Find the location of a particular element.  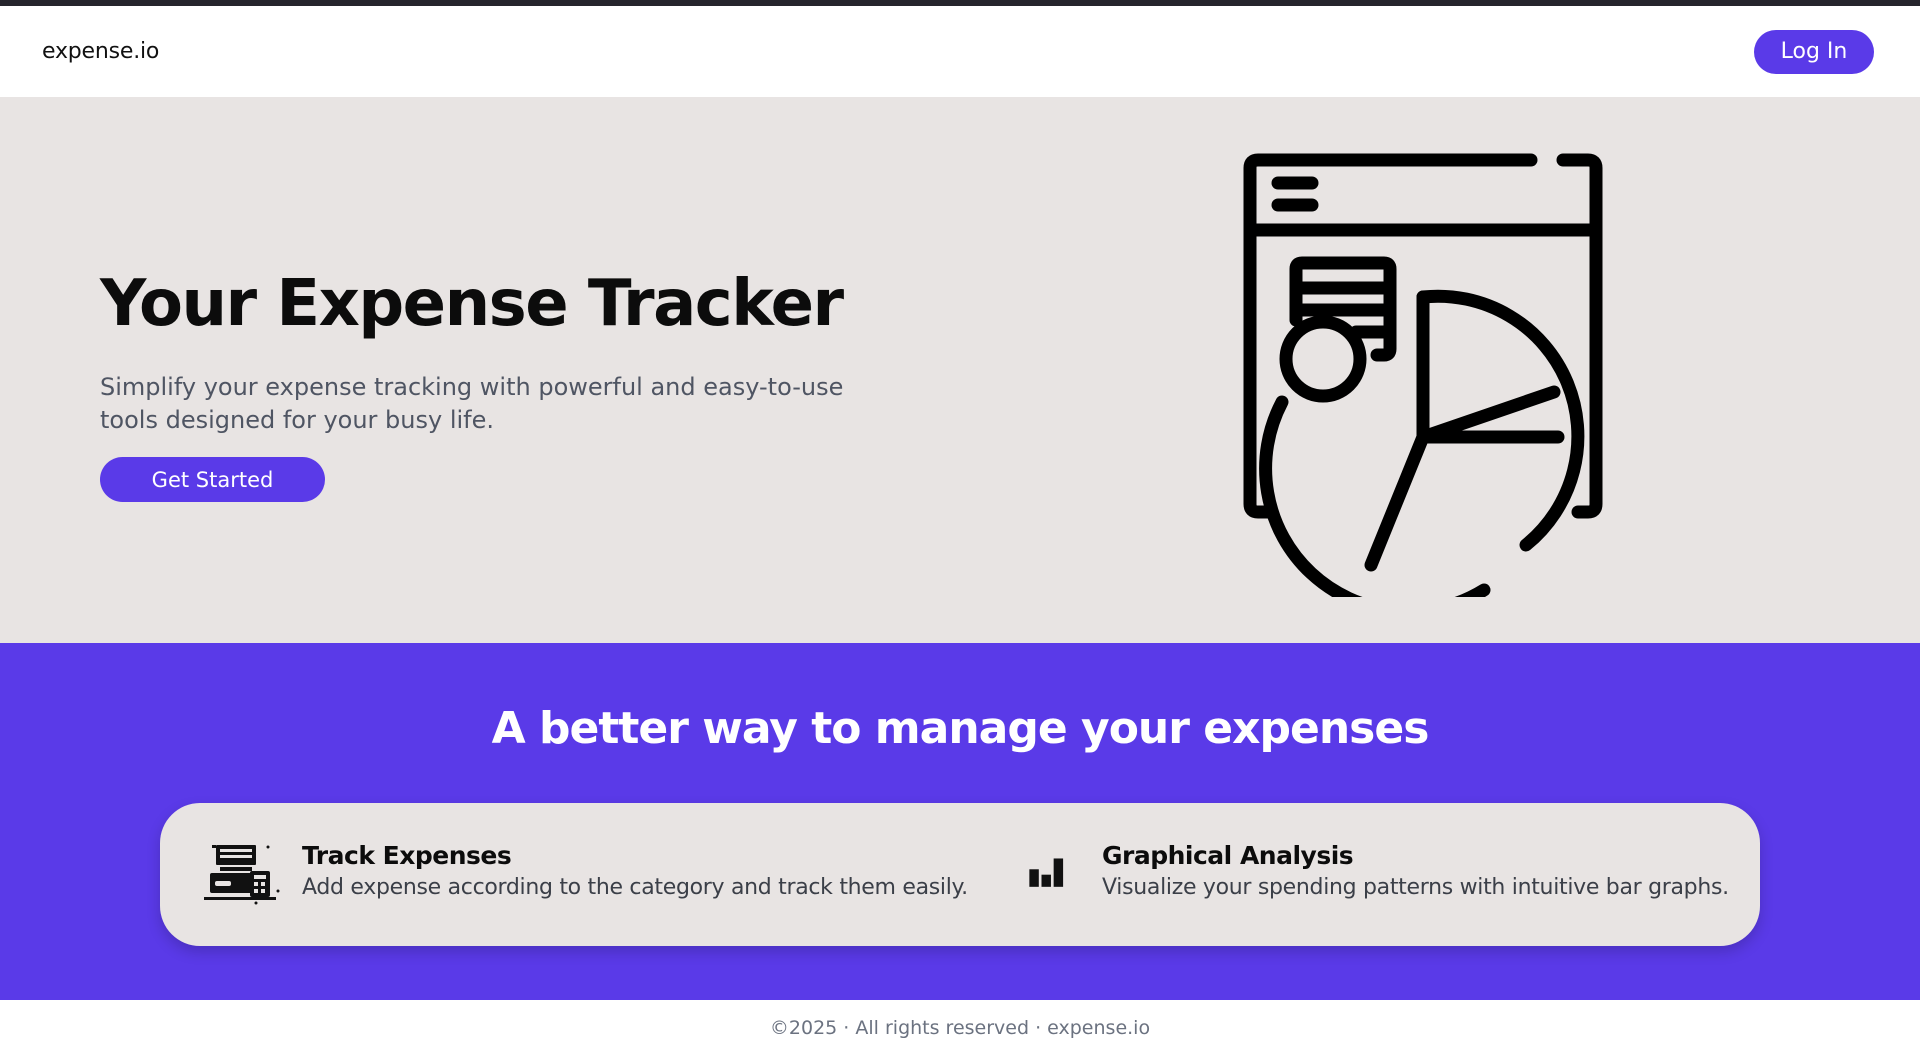

dashboard-pie-chart-icon is located at coordinates (1423, 375).